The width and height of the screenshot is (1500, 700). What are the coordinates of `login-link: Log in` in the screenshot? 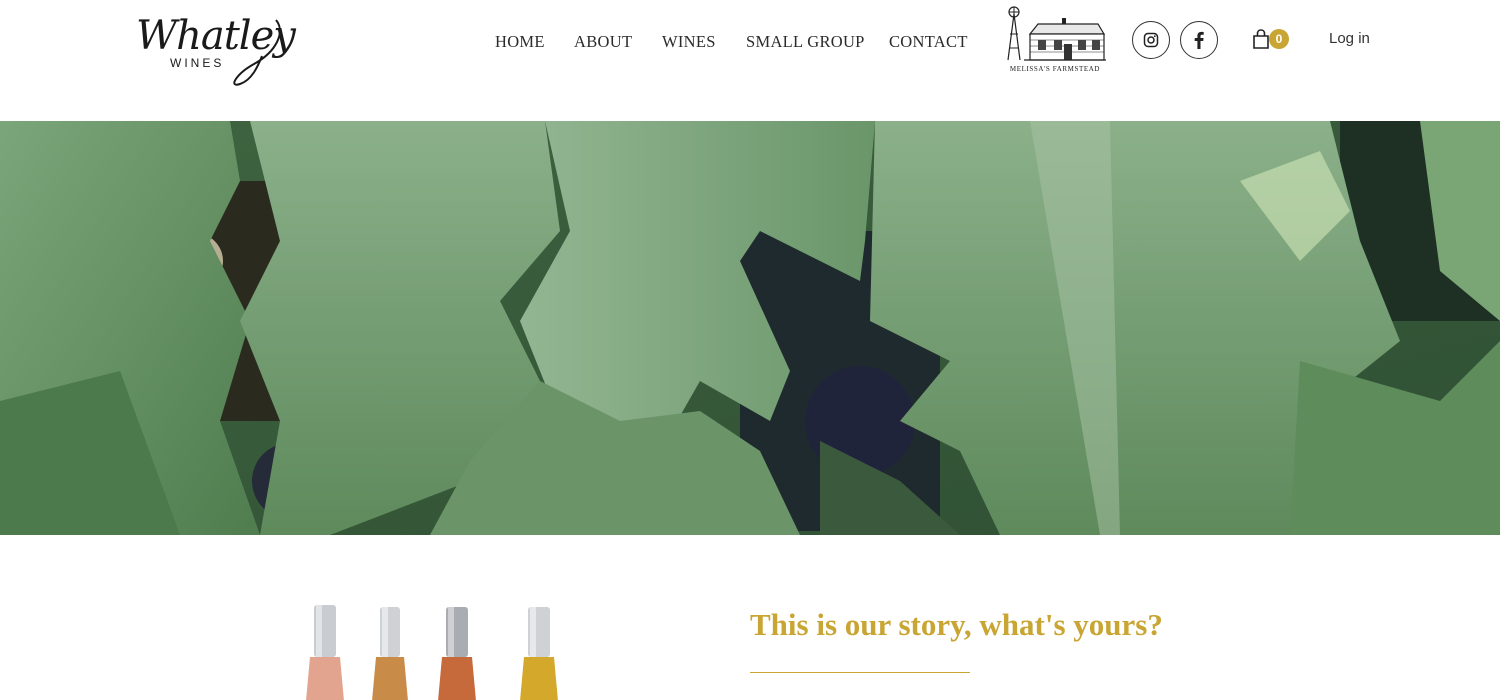 It's located at (1349, 38).